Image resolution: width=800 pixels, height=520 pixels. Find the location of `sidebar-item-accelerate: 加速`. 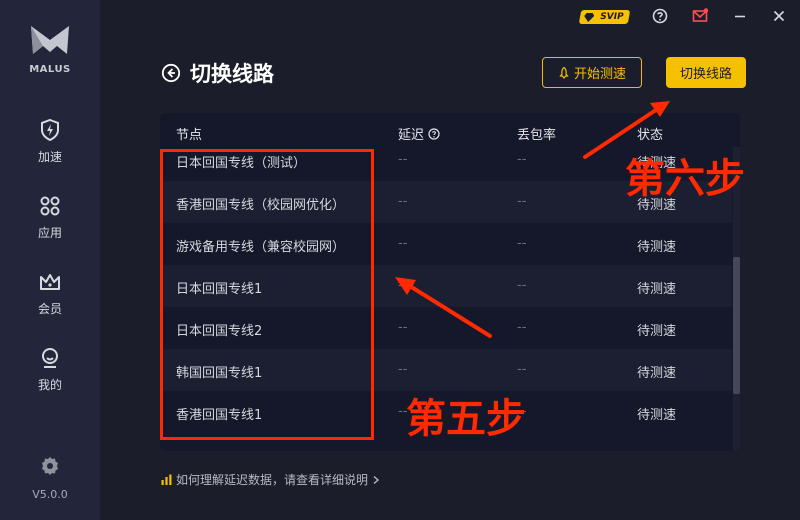

sidebar-item-accelerate: 加速 is located at coordinates (50, 148).